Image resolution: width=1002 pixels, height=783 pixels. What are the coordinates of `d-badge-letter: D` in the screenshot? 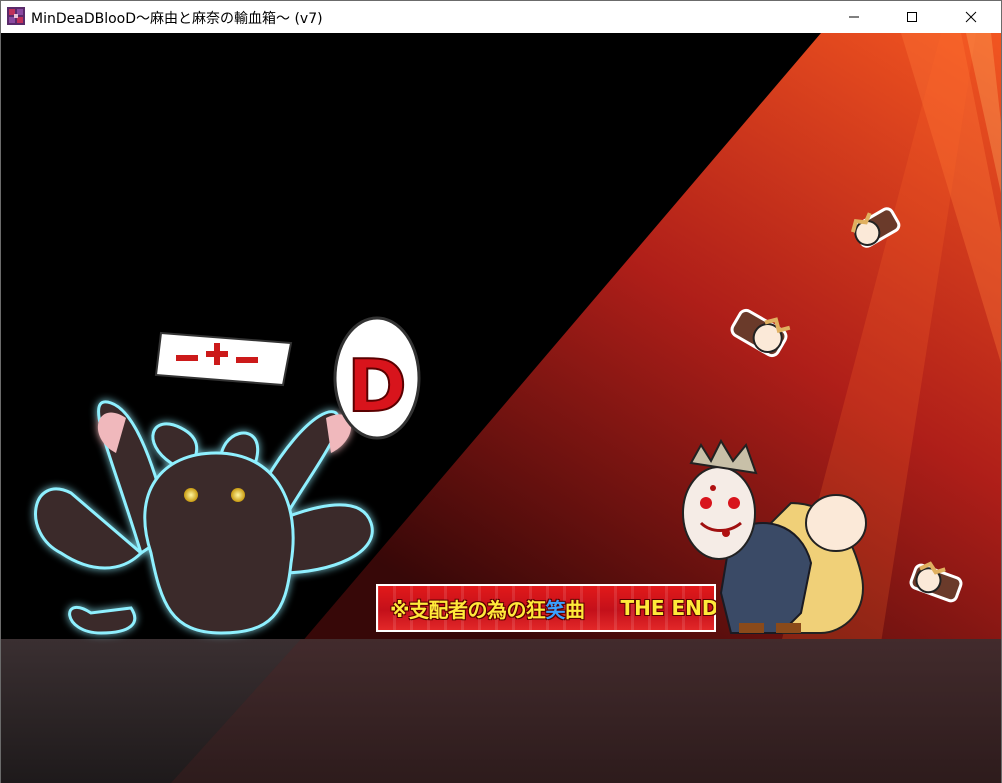 It's located at (377, 386).